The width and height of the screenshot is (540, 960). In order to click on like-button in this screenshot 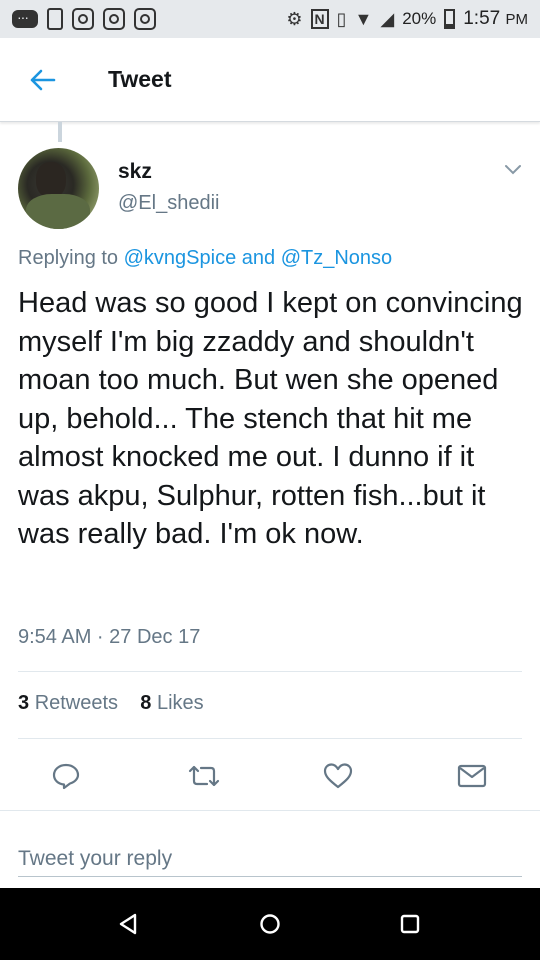, I will do `click(338, 776)`.